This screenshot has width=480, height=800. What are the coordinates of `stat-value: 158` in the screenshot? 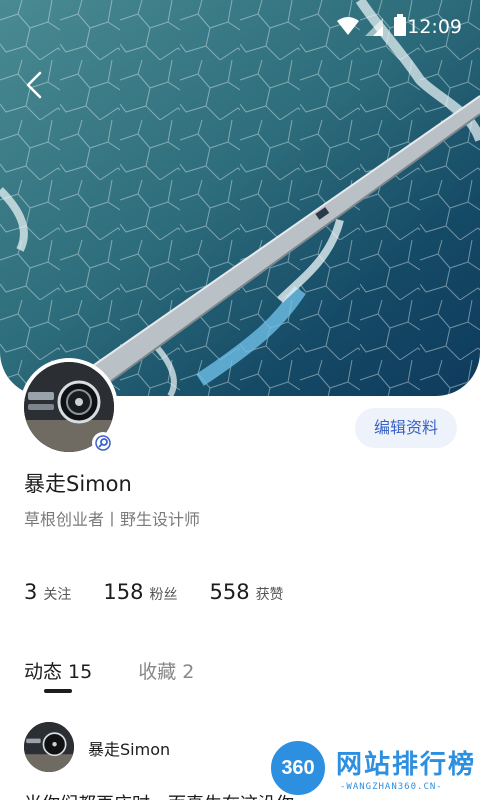 It's located at (123, 592).